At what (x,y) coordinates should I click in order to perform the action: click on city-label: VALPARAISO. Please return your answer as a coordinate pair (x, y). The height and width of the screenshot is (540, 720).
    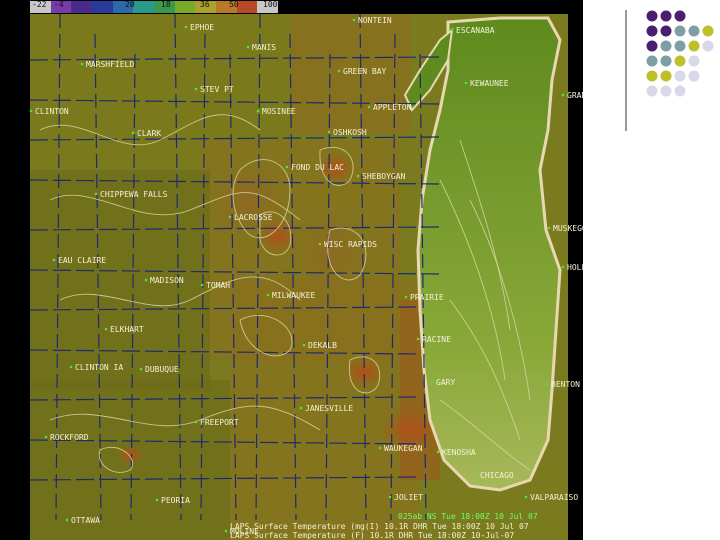
    Looking at the image, I should click on (554, 497).